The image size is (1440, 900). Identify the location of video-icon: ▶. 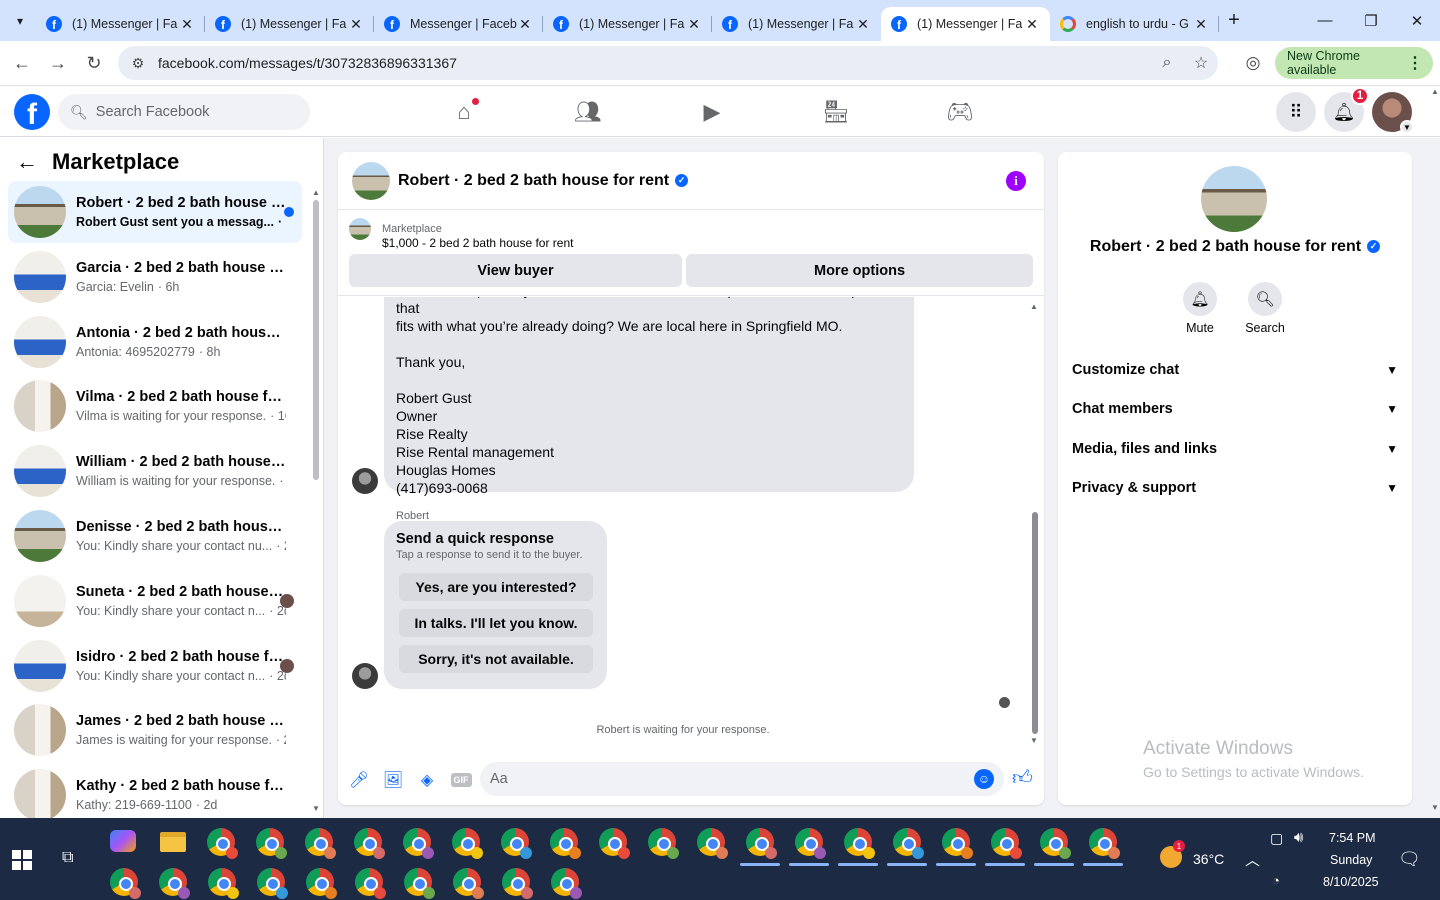
(712, 112).